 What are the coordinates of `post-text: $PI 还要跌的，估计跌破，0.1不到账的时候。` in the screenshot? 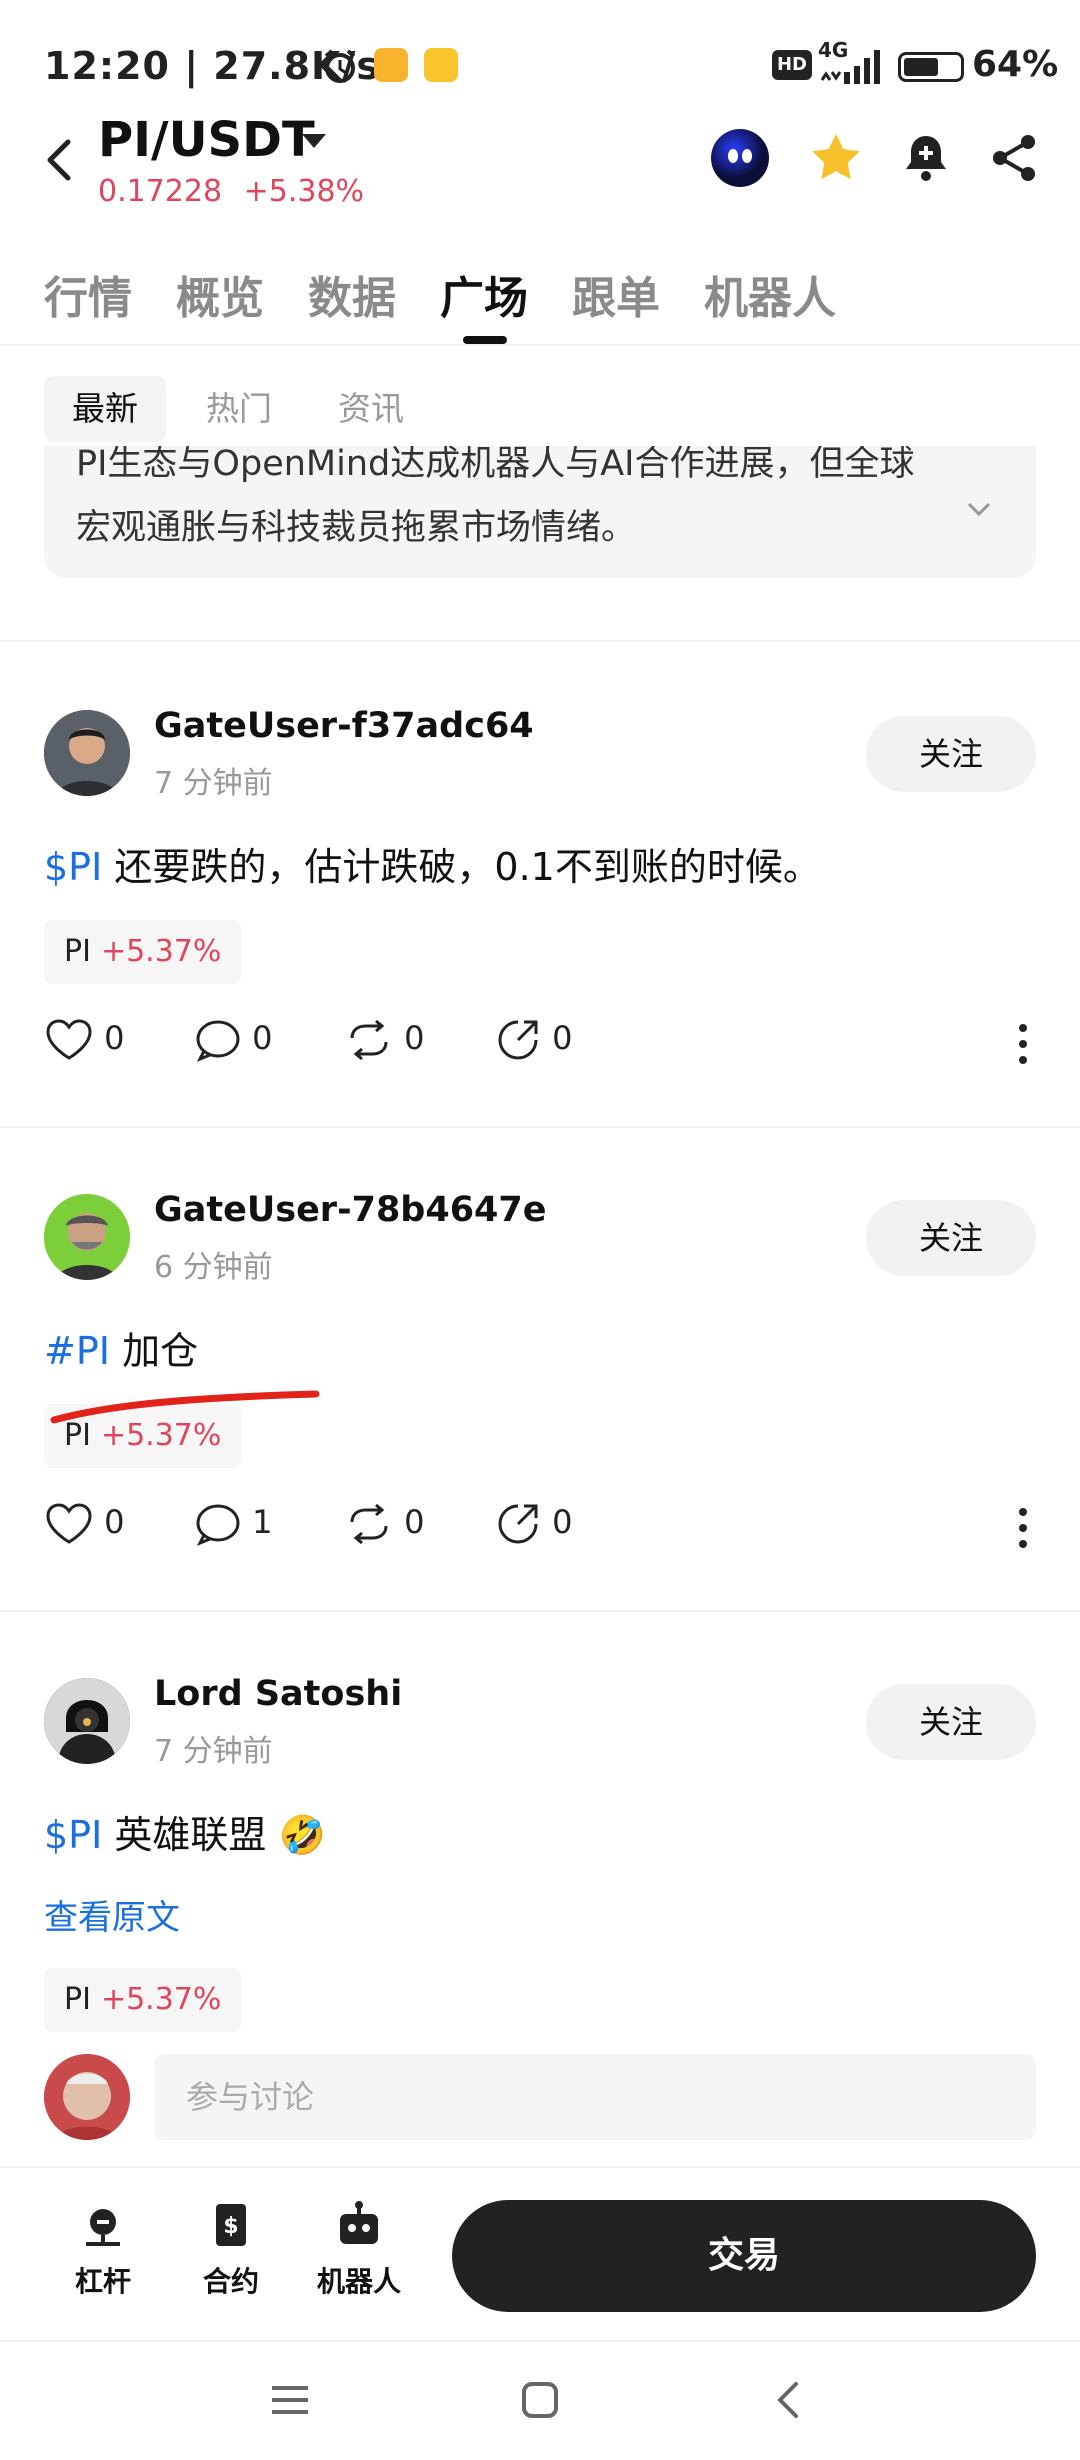 It's located at (432, 863).